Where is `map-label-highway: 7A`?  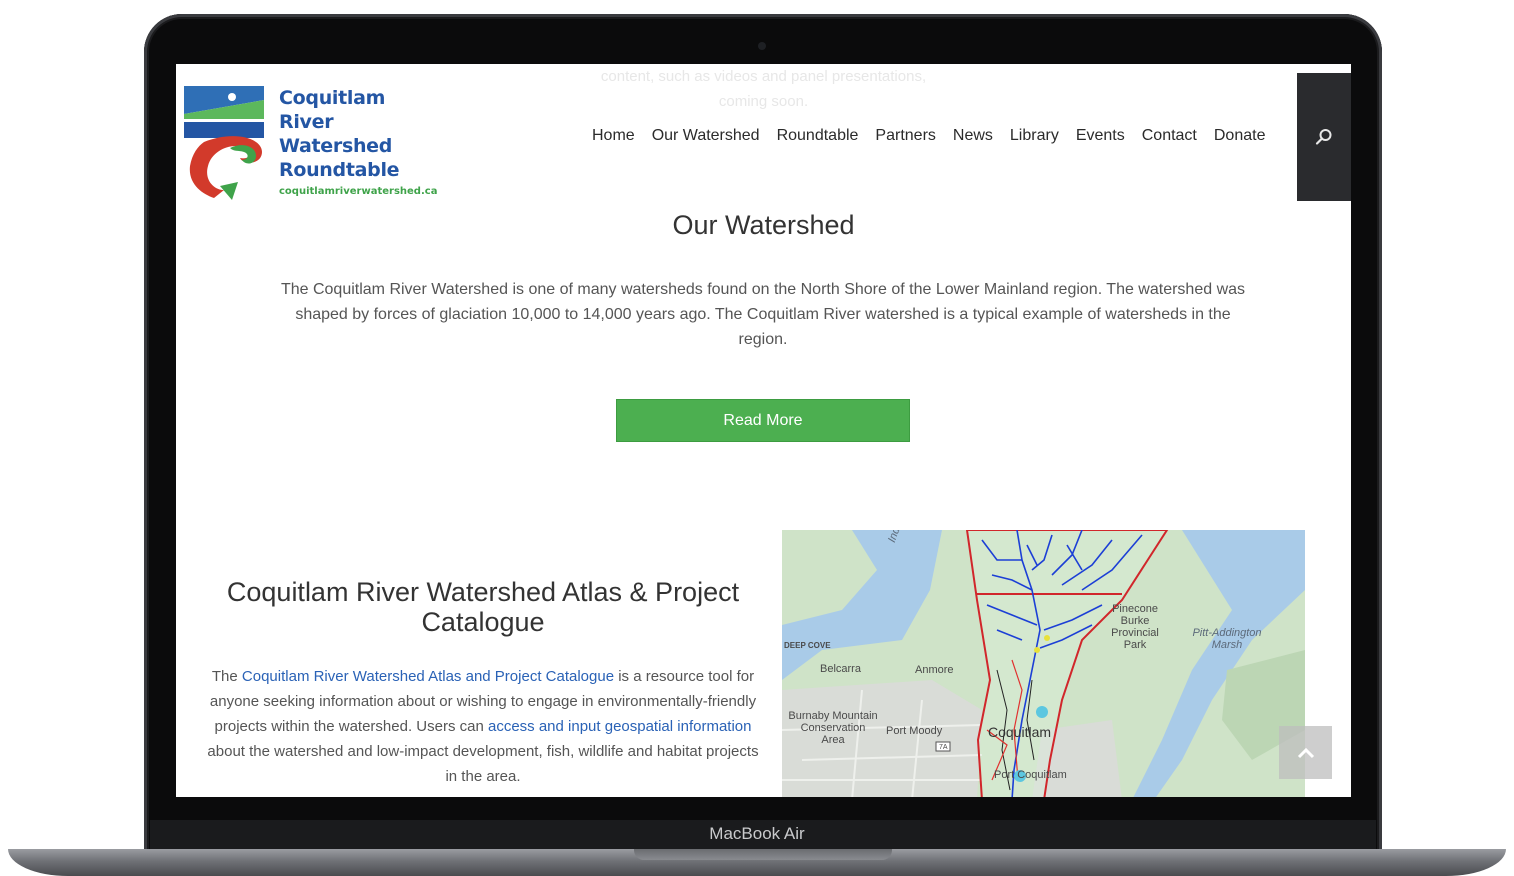
map-label-highway: 7A is located at coordinates (943, 747).